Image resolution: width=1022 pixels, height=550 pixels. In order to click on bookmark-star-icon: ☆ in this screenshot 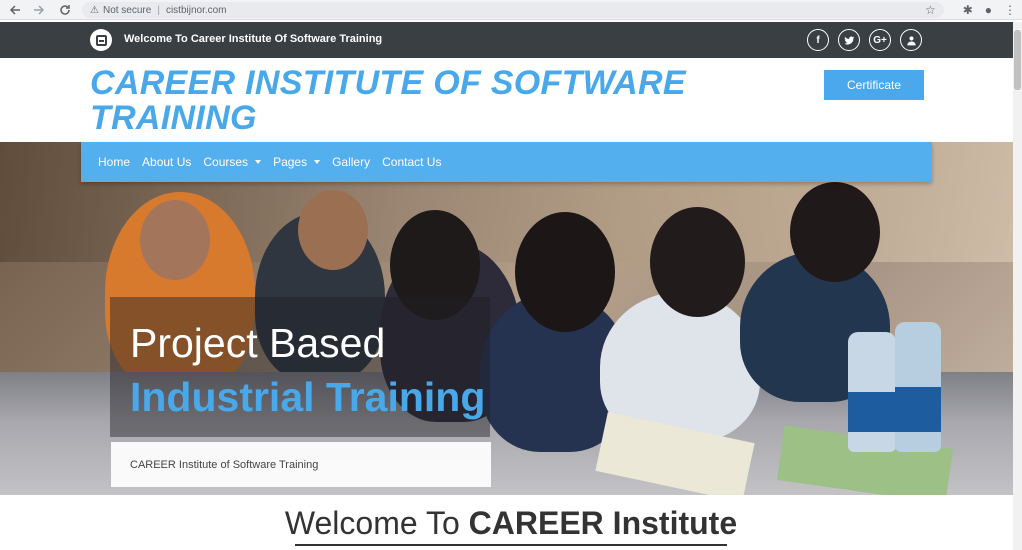, I will do `click(930, 10)`.